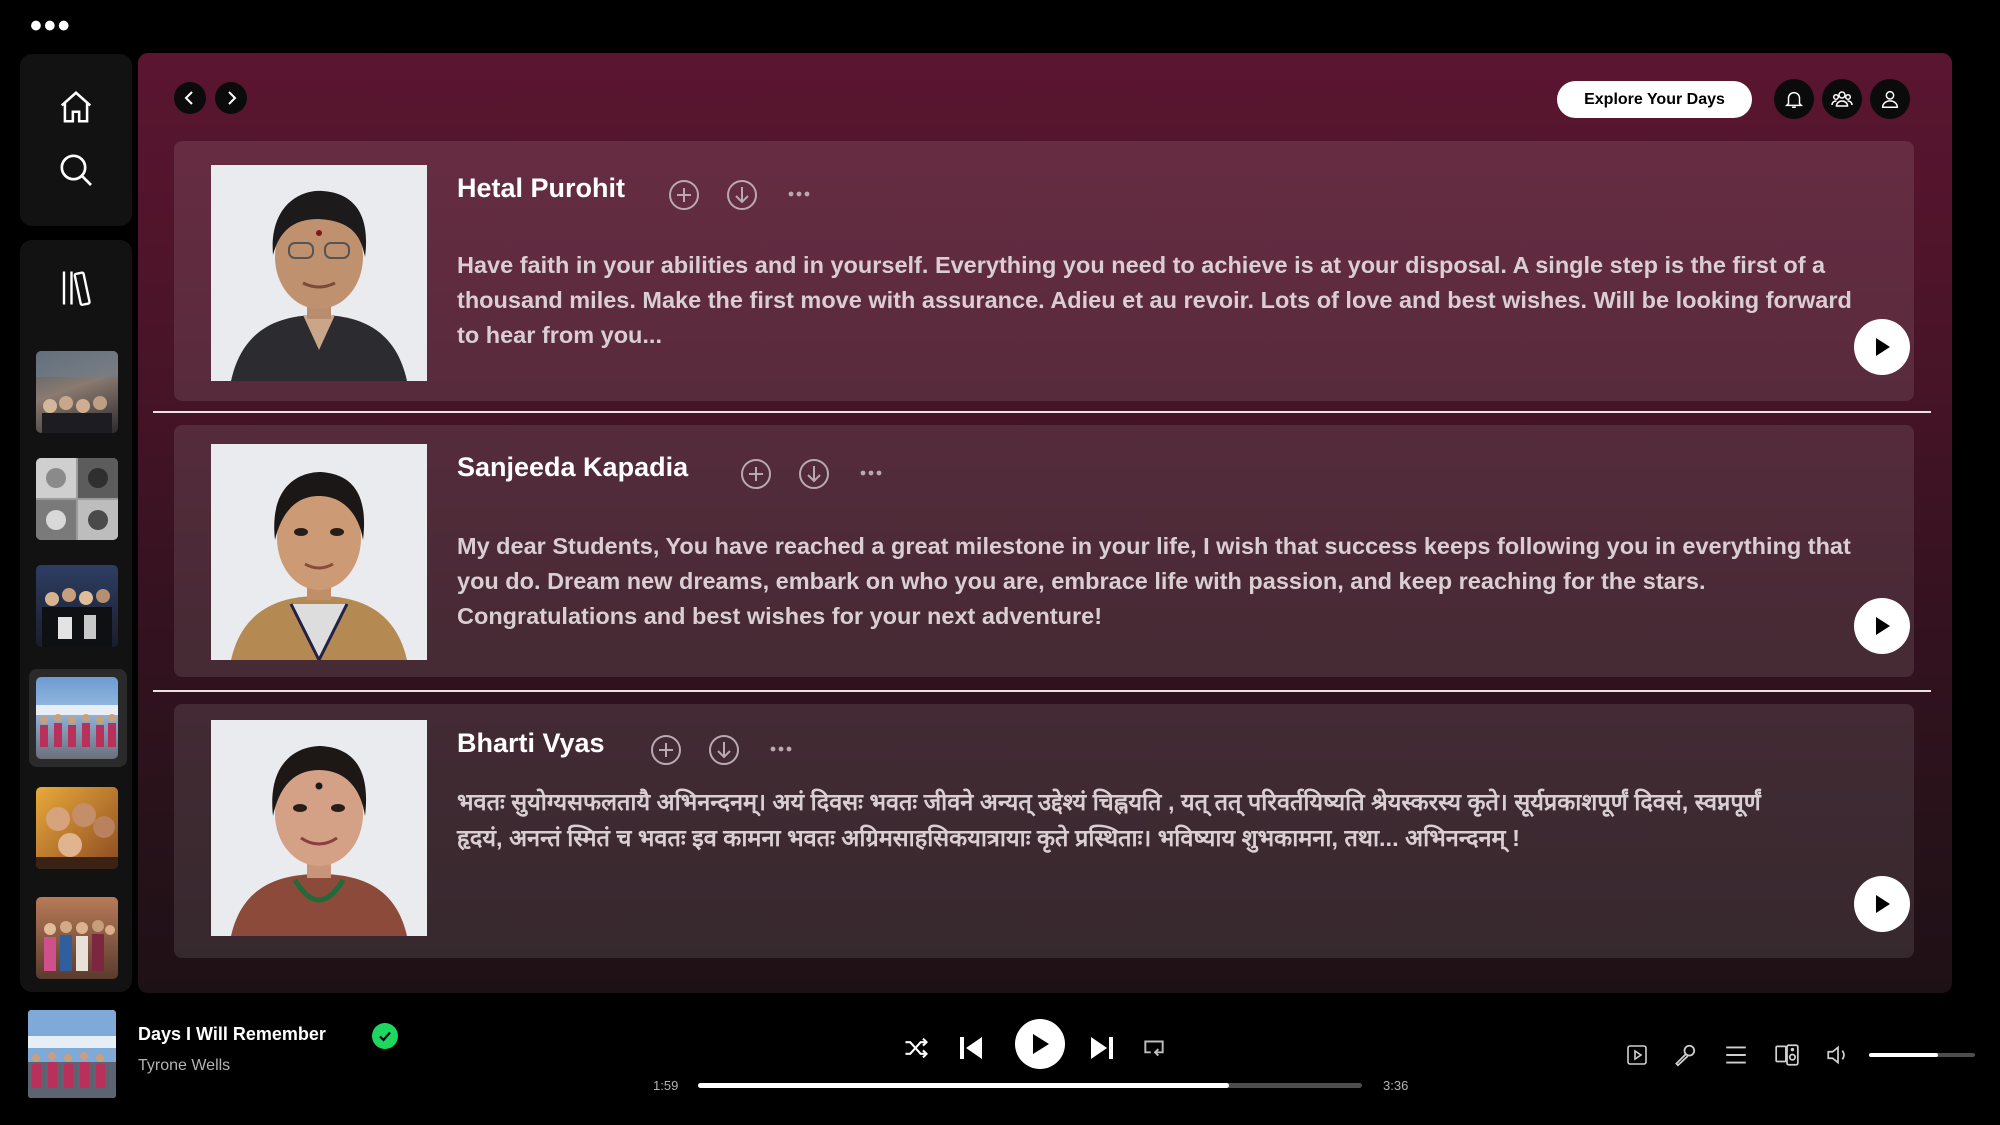  What do you see at coordinates (1637, 1055) in the screenshot?
I see `now-playing-view-icon` at bounding box center [1637, 1055].